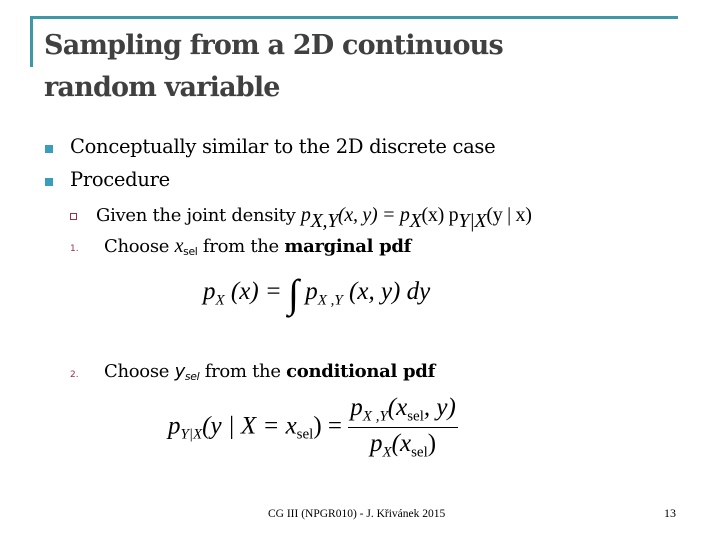 The image size is (720, 540). I want to click on conditional-fraction: pX ,Y(xsel, y) pX(xsel), so click(403, 428).